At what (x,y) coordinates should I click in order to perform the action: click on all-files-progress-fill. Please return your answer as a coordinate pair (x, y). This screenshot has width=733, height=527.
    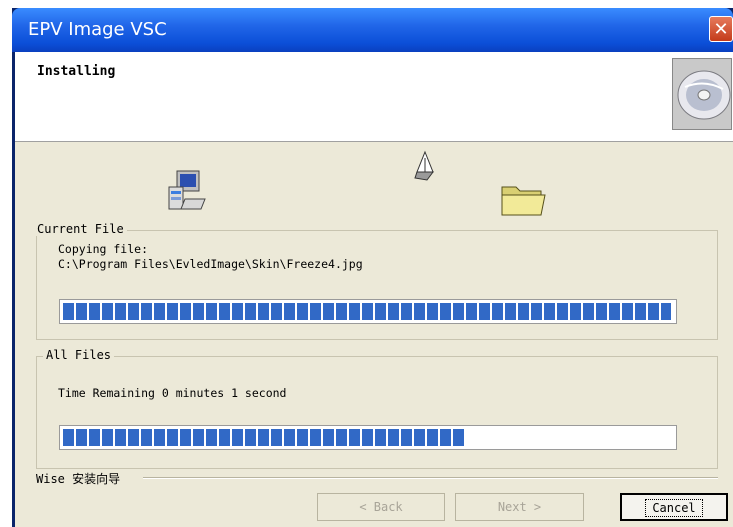
    Looking at the image, I should click on (263, 437).